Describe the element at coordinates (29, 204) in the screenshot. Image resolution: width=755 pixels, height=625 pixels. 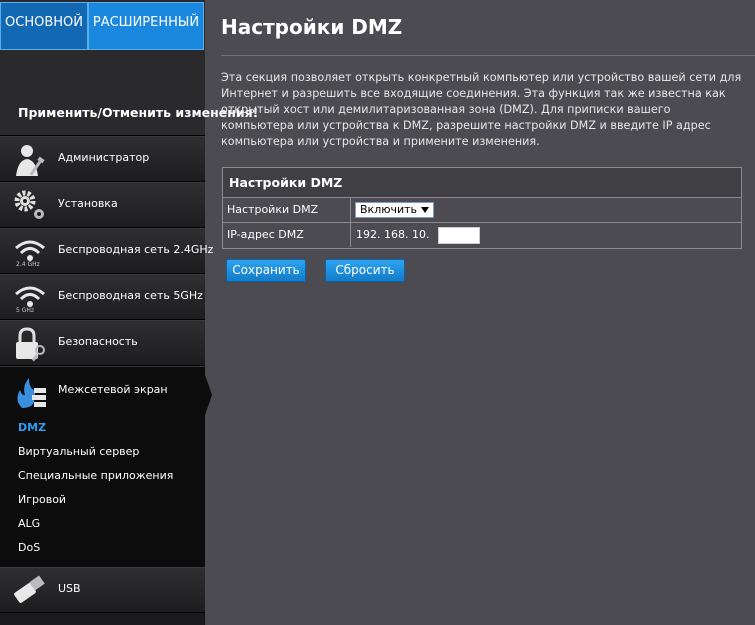
I see `gears-icon` at that location.